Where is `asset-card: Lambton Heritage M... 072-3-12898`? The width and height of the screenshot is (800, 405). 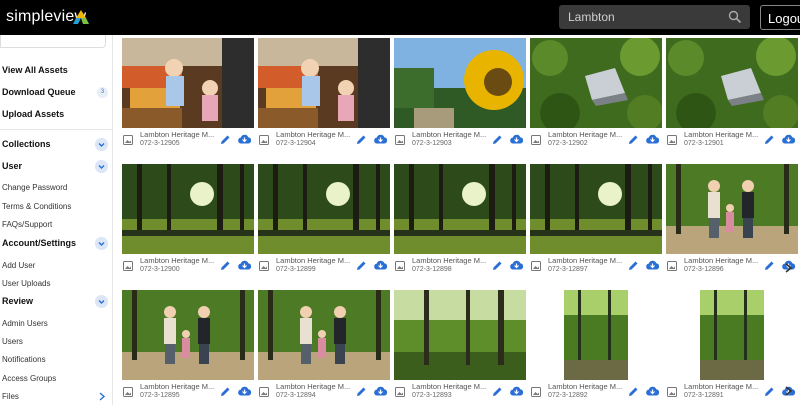 asset-card: Lambton Heritage M... 072-3-12898 is located at coordinates (460, 221).